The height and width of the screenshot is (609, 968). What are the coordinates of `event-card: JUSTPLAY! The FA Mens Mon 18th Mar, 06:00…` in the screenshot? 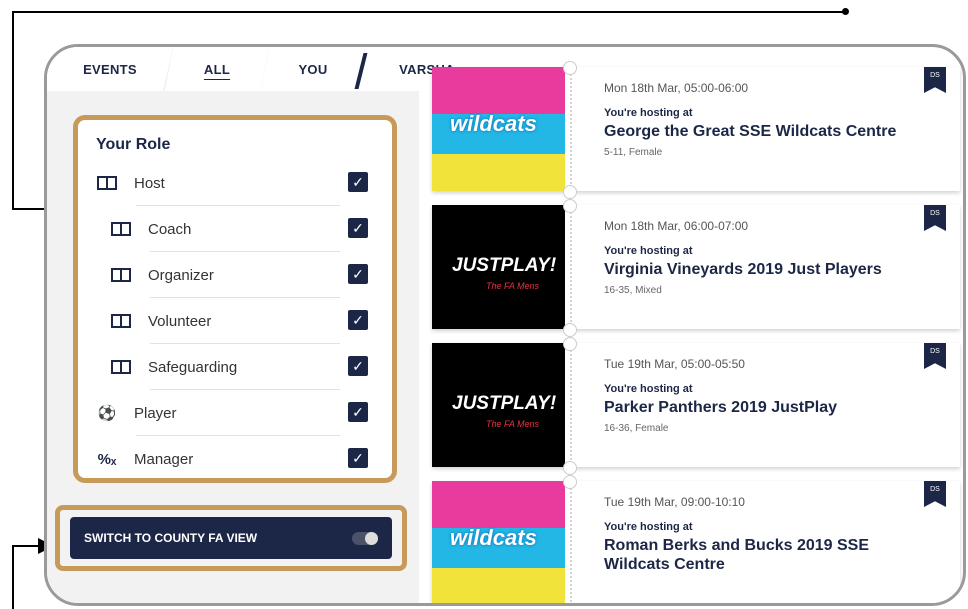 It's located at (696, 268).